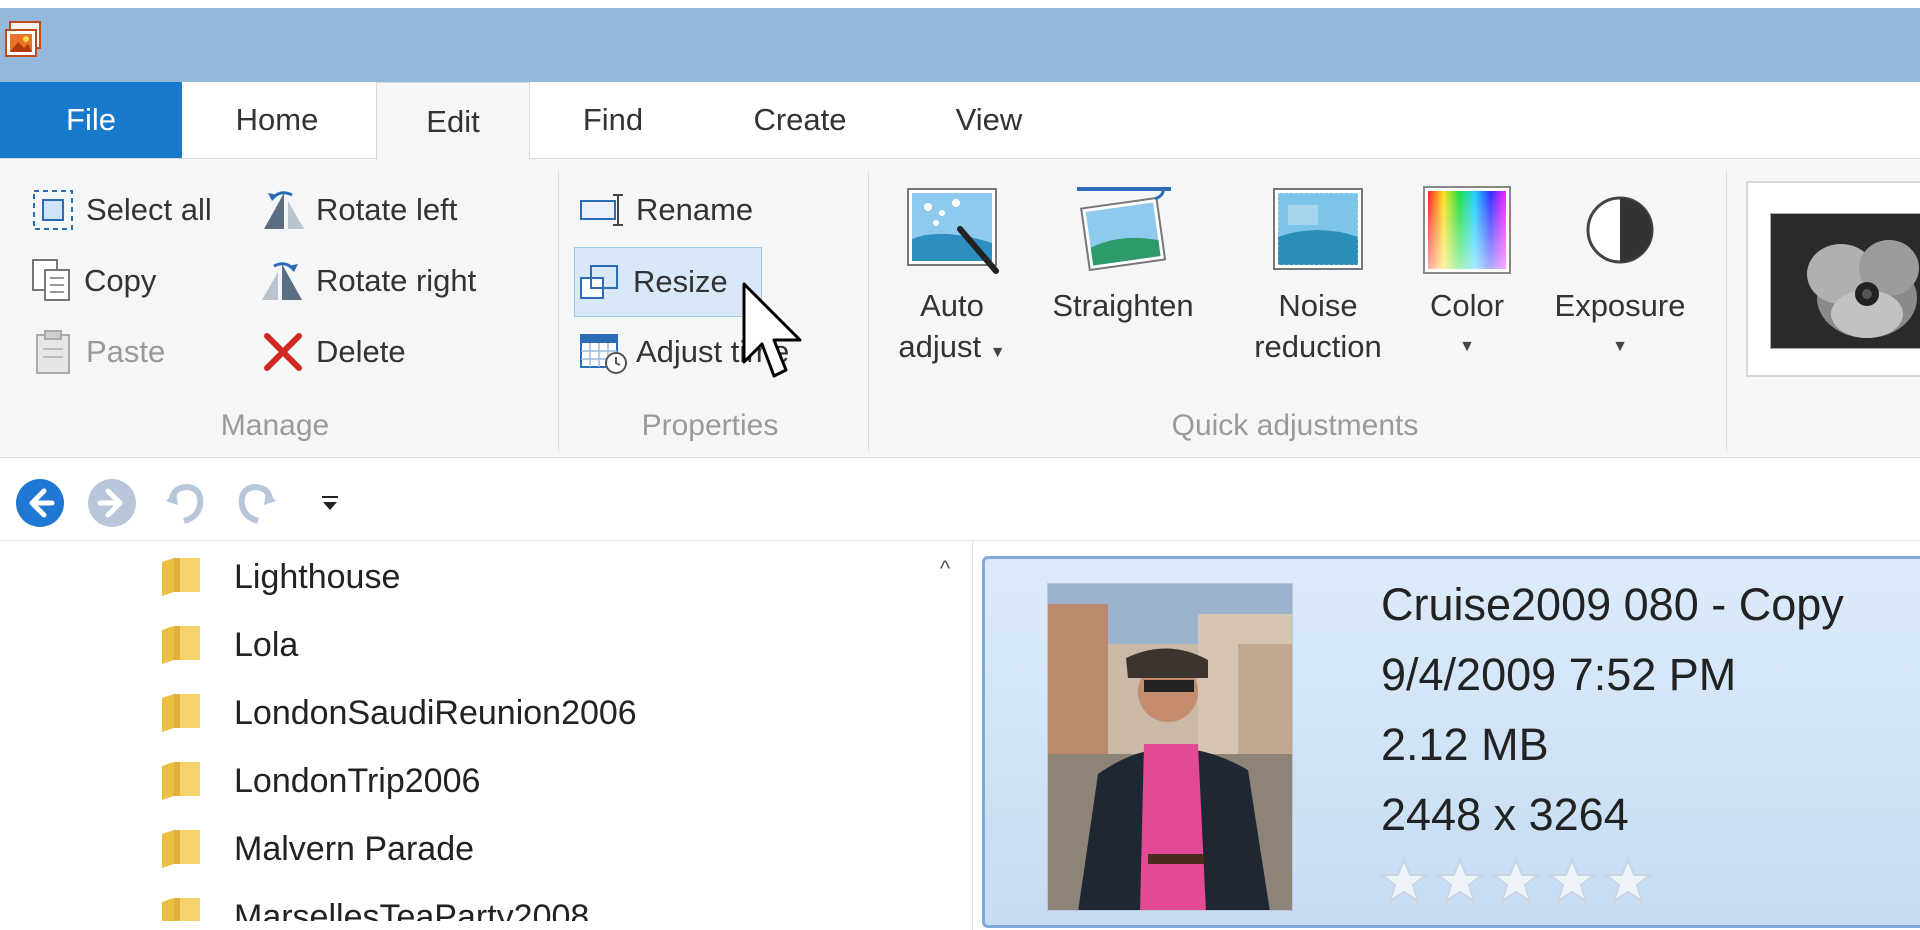 The height and width of the screenshot is (930, 1920). What do you see at coordinates (1124, 229) in the screenshot?
I see `straighten-icon` at bounding box center [1124, 229].